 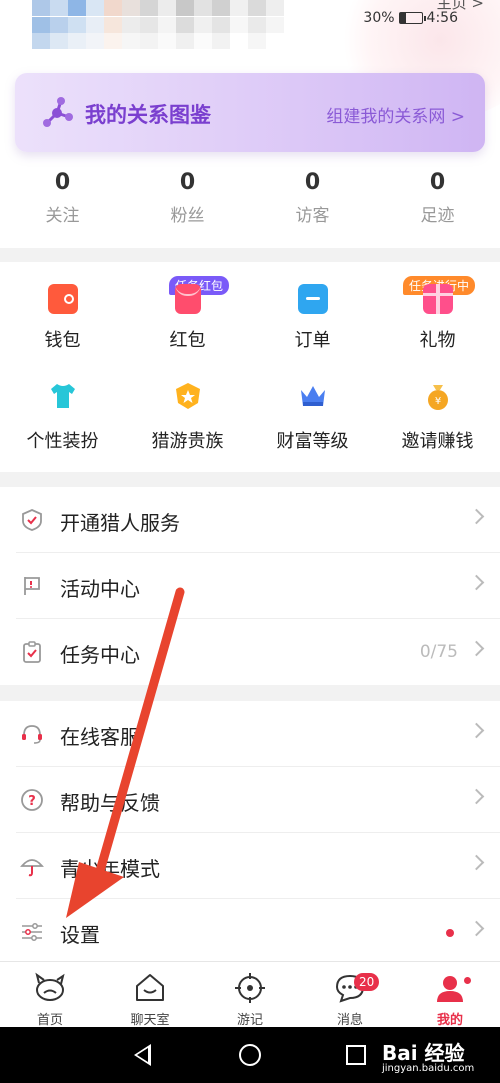 What do you see at coordinates (258, 800) in the screenshot?
I see `menu-item-help-feedback: ? 帮助与反馈` at bounding box center [258, 800].